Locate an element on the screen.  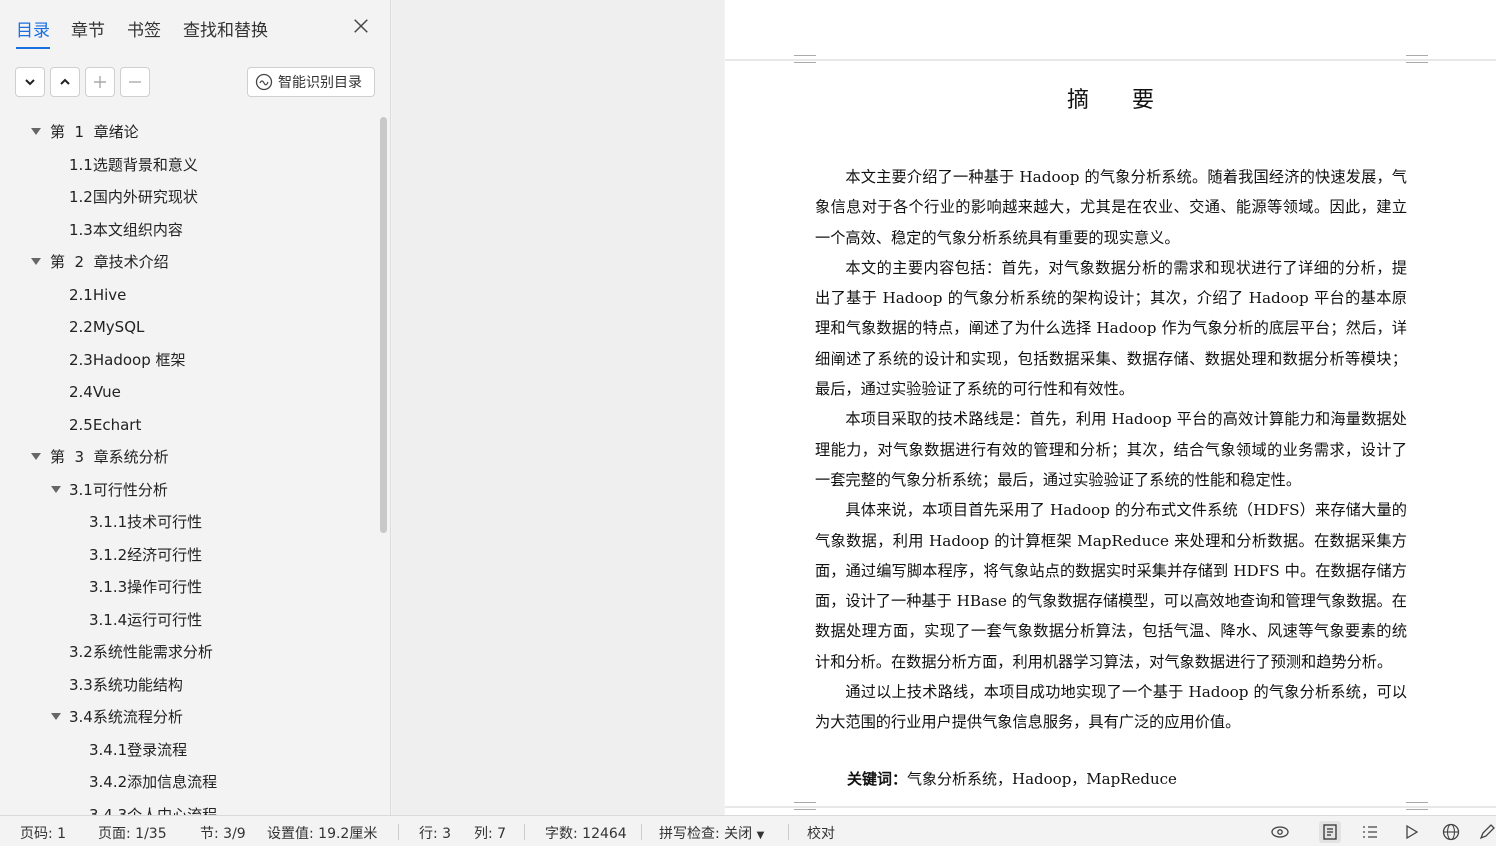
document-title: 摘 要 is located at coordinates (1119, 100).